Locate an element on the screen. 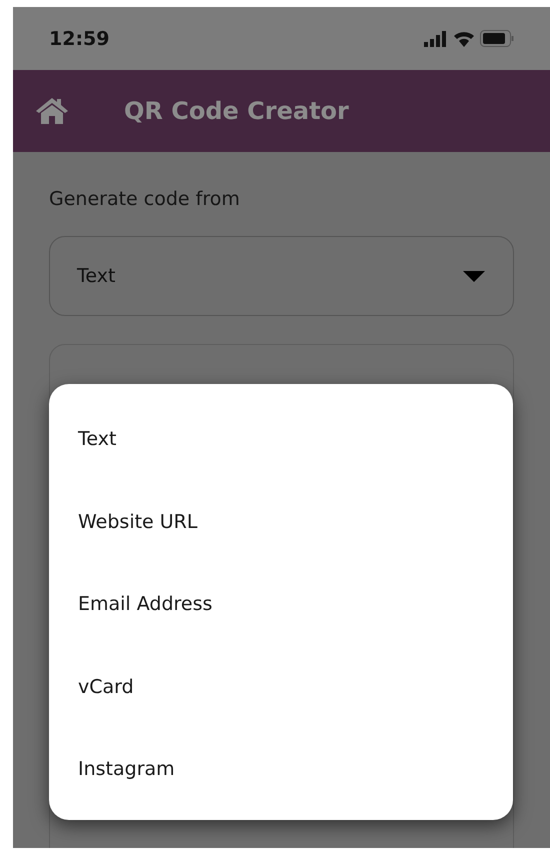  home-icon is located at coordinates (52, 111).